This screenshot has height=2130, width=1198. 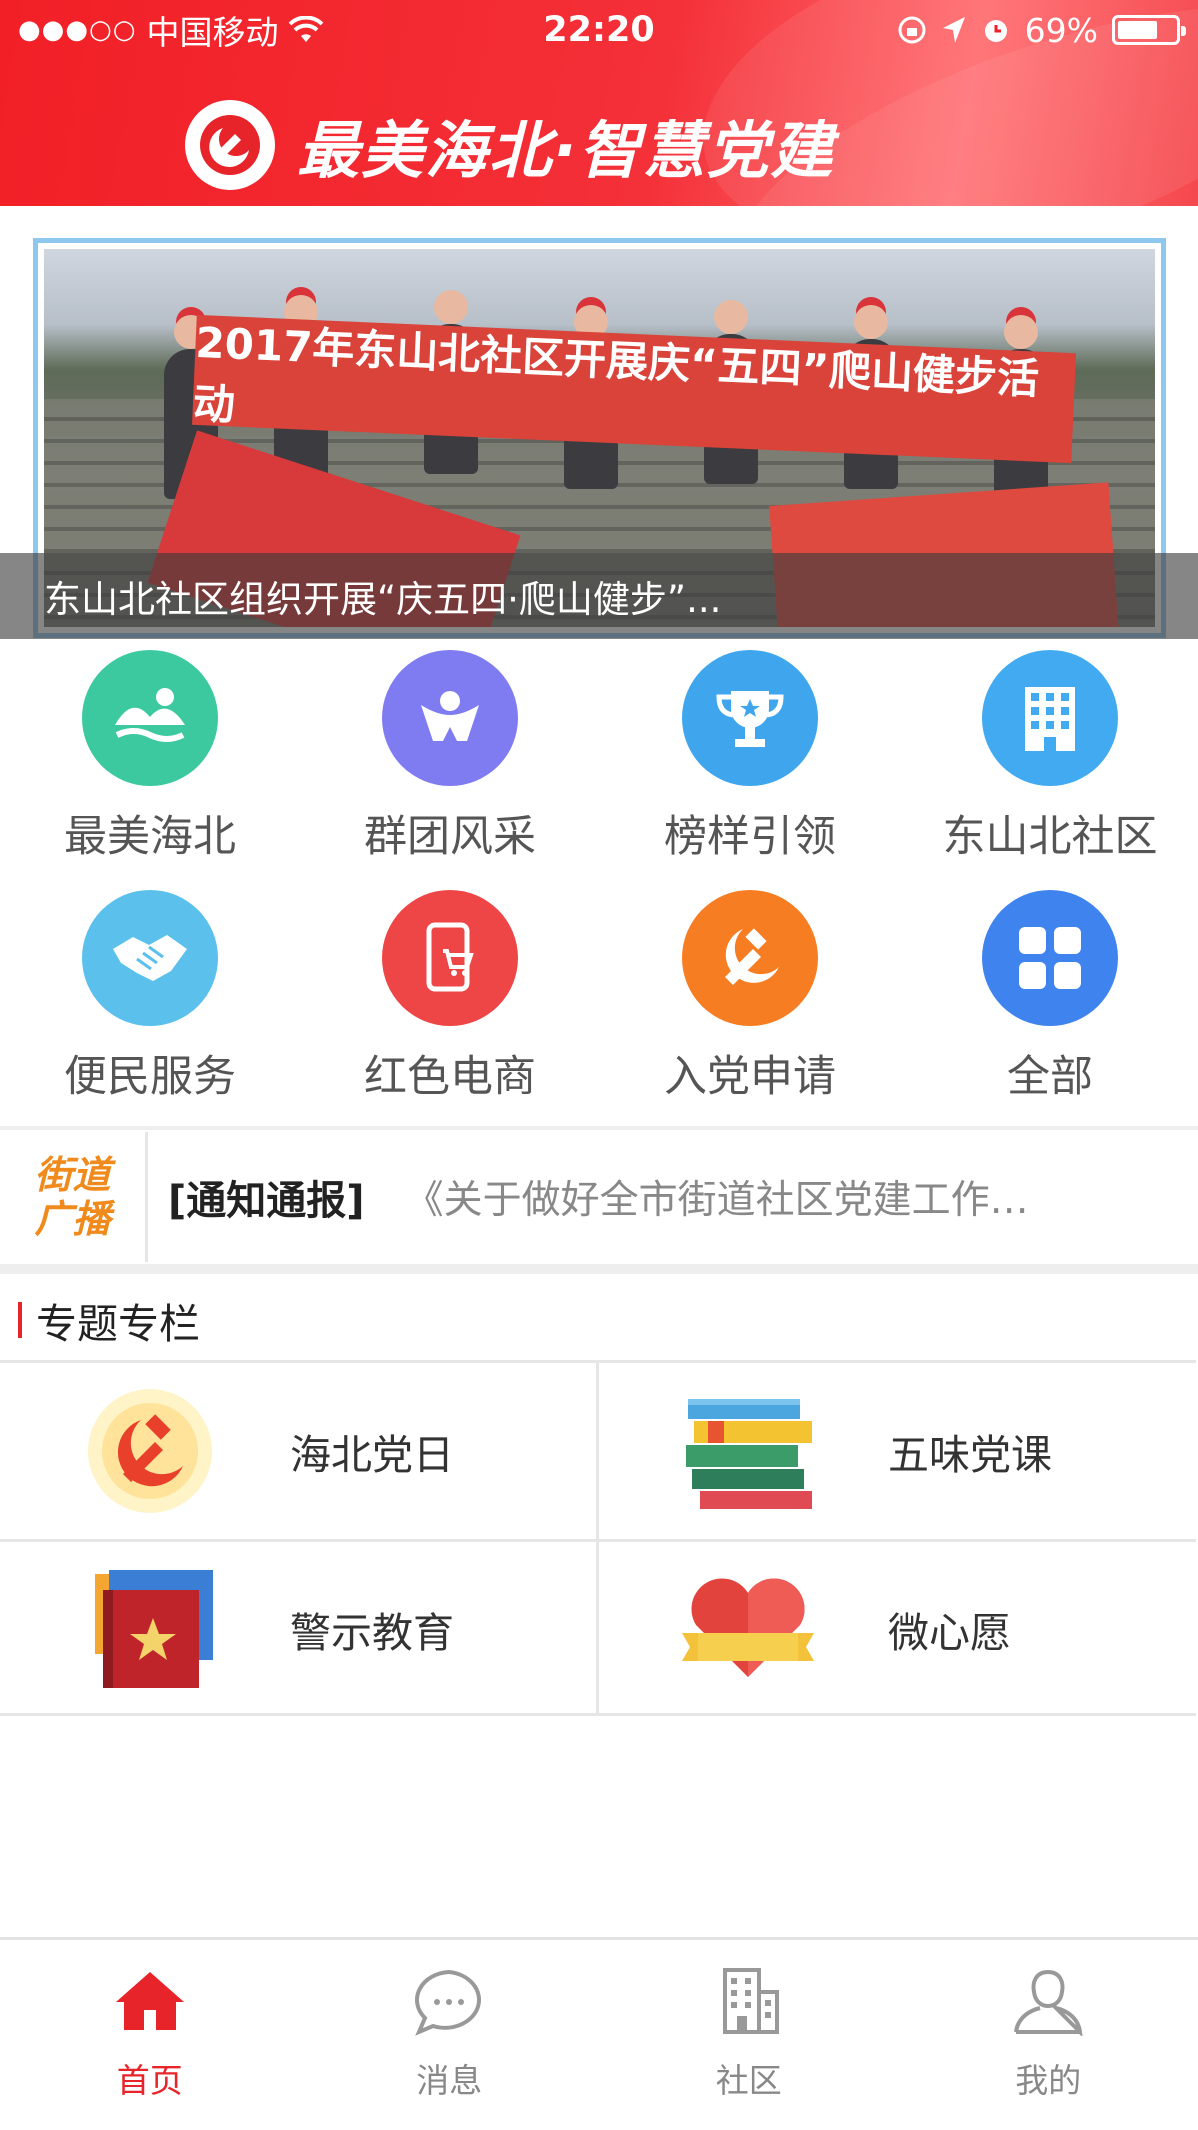 I want to click on grid-item-quntuan-fengcai: 群团风采, so click(x=450, y=757).